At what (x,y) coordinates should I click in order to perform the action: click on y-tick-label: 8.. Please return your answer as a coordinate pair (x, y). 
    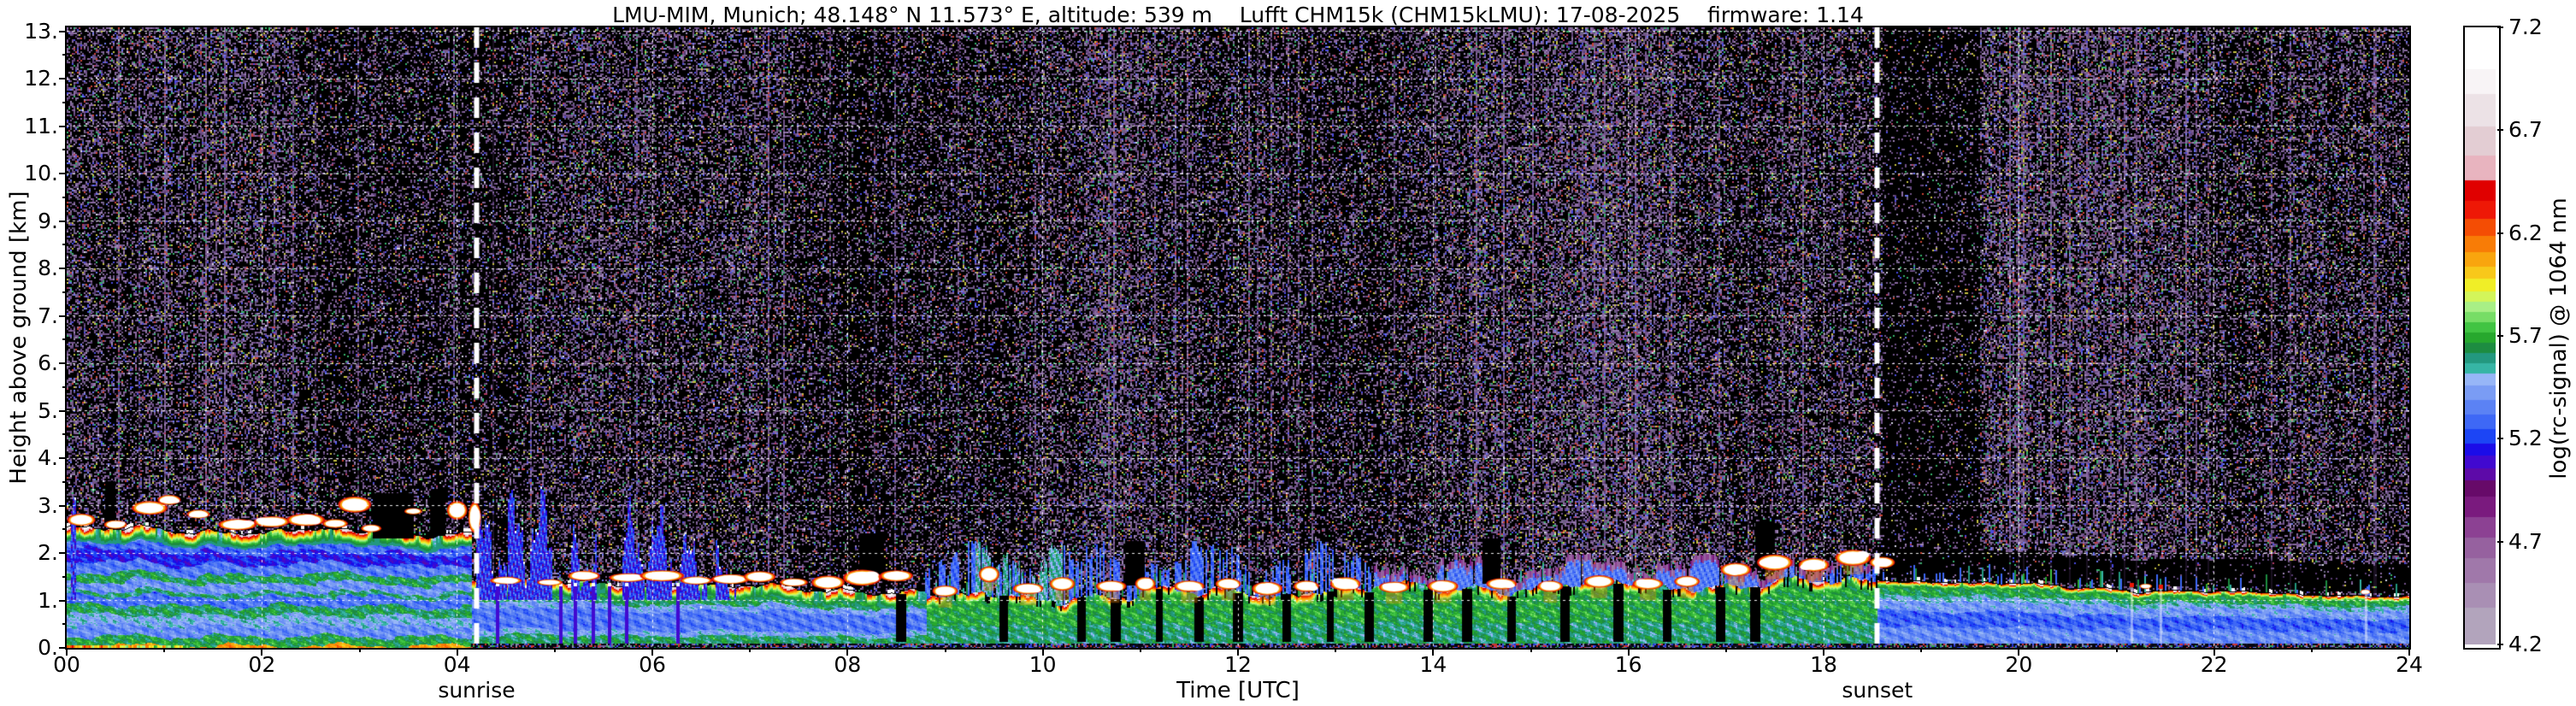
    Looking at the image, I should click on (48, 268).